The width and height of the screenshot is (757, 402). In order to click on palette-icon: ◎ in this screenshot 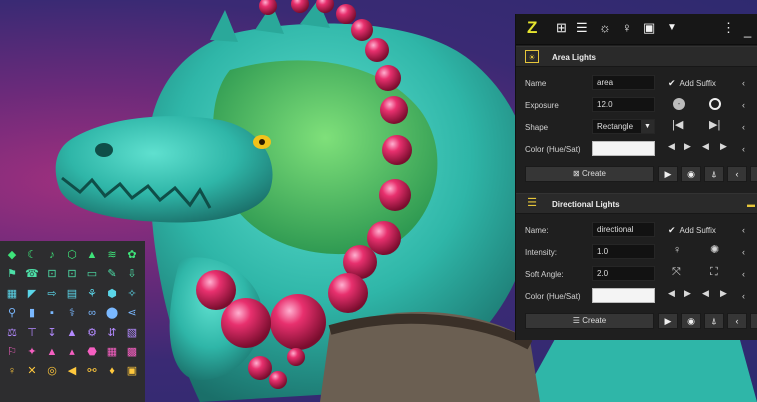, I will do `click(52, 371)`.